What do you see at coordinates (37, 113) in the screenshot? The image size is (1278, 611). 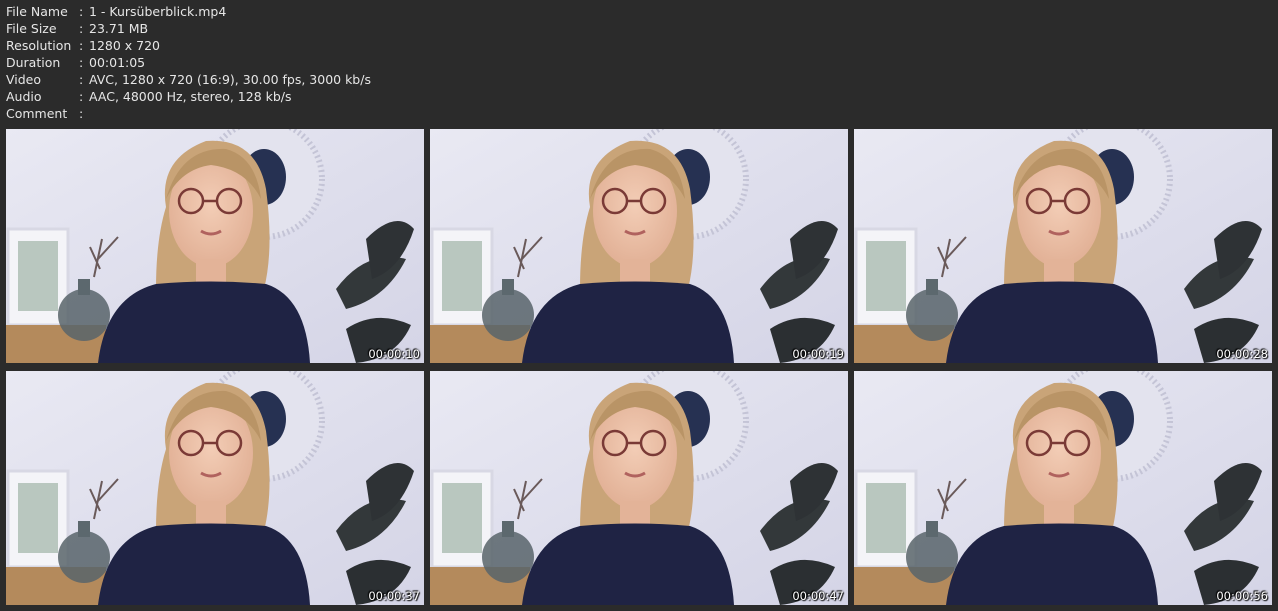 I see `info-key: Comment` at bounding box center [37, 113].